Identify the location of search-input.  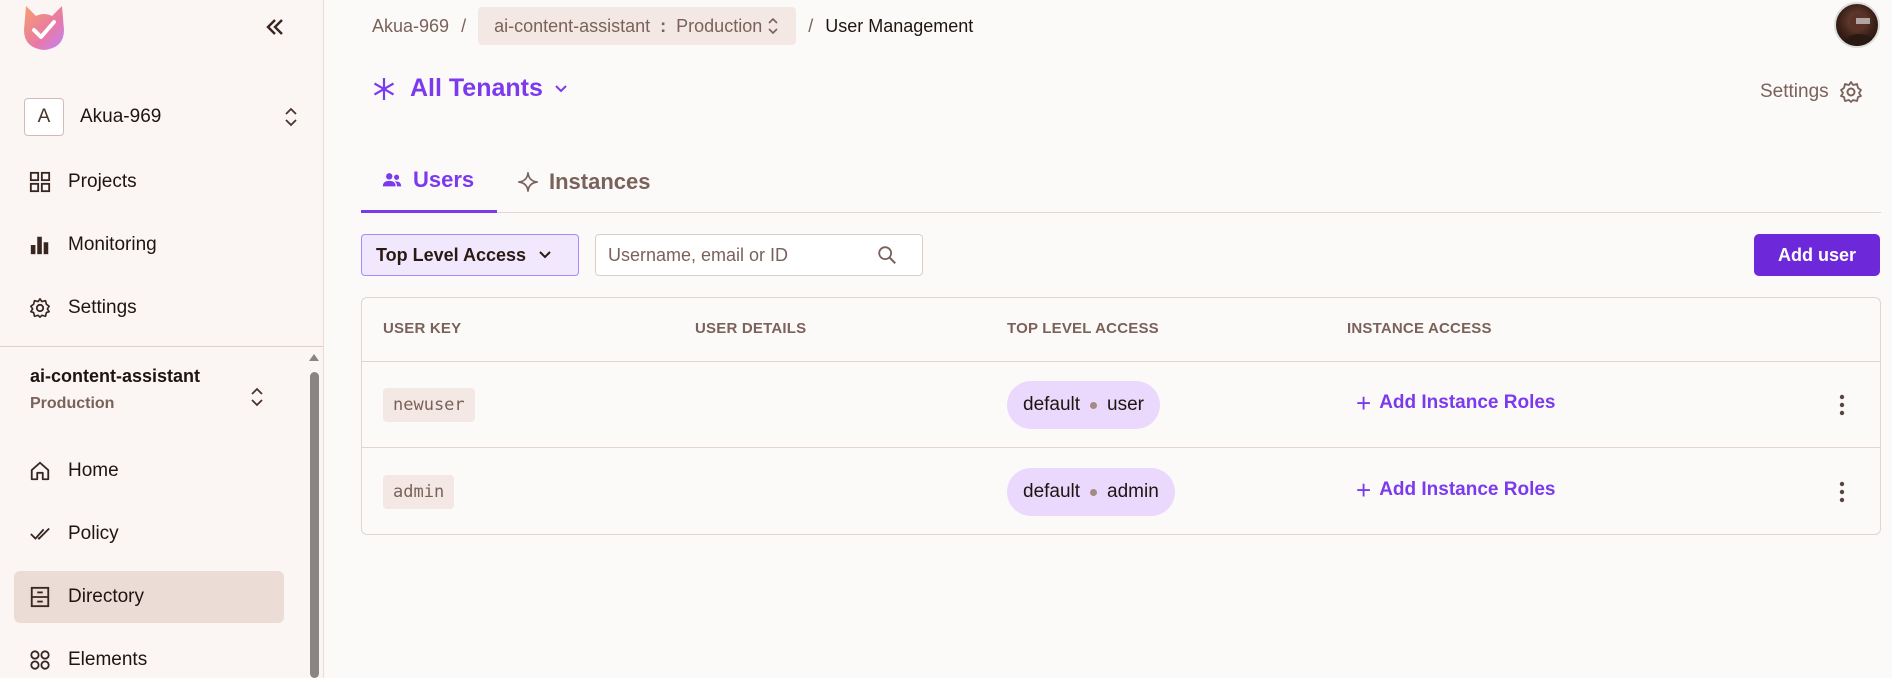
(736, 255).